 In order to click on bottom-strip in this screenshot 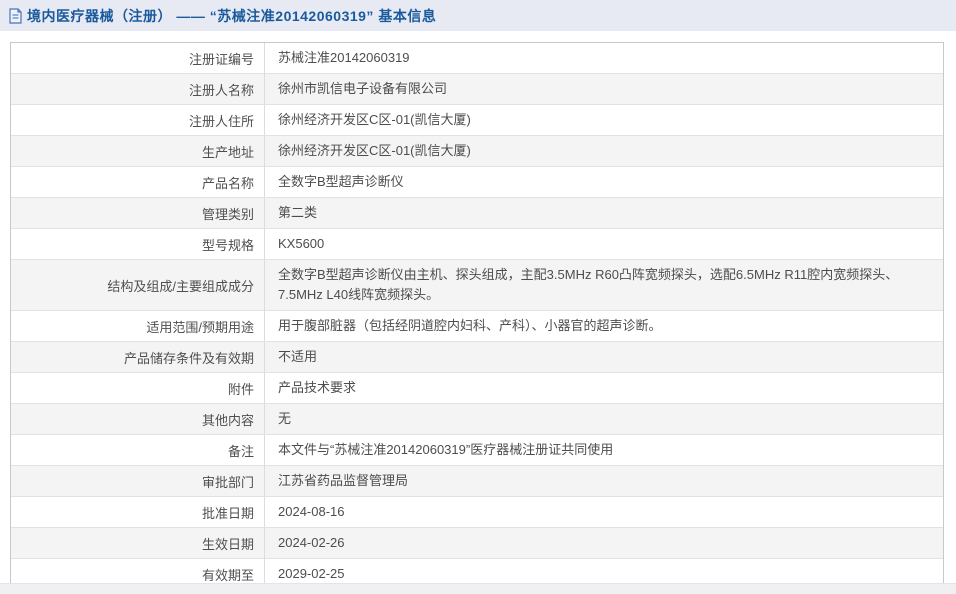, I will do `click(478, 588)`.